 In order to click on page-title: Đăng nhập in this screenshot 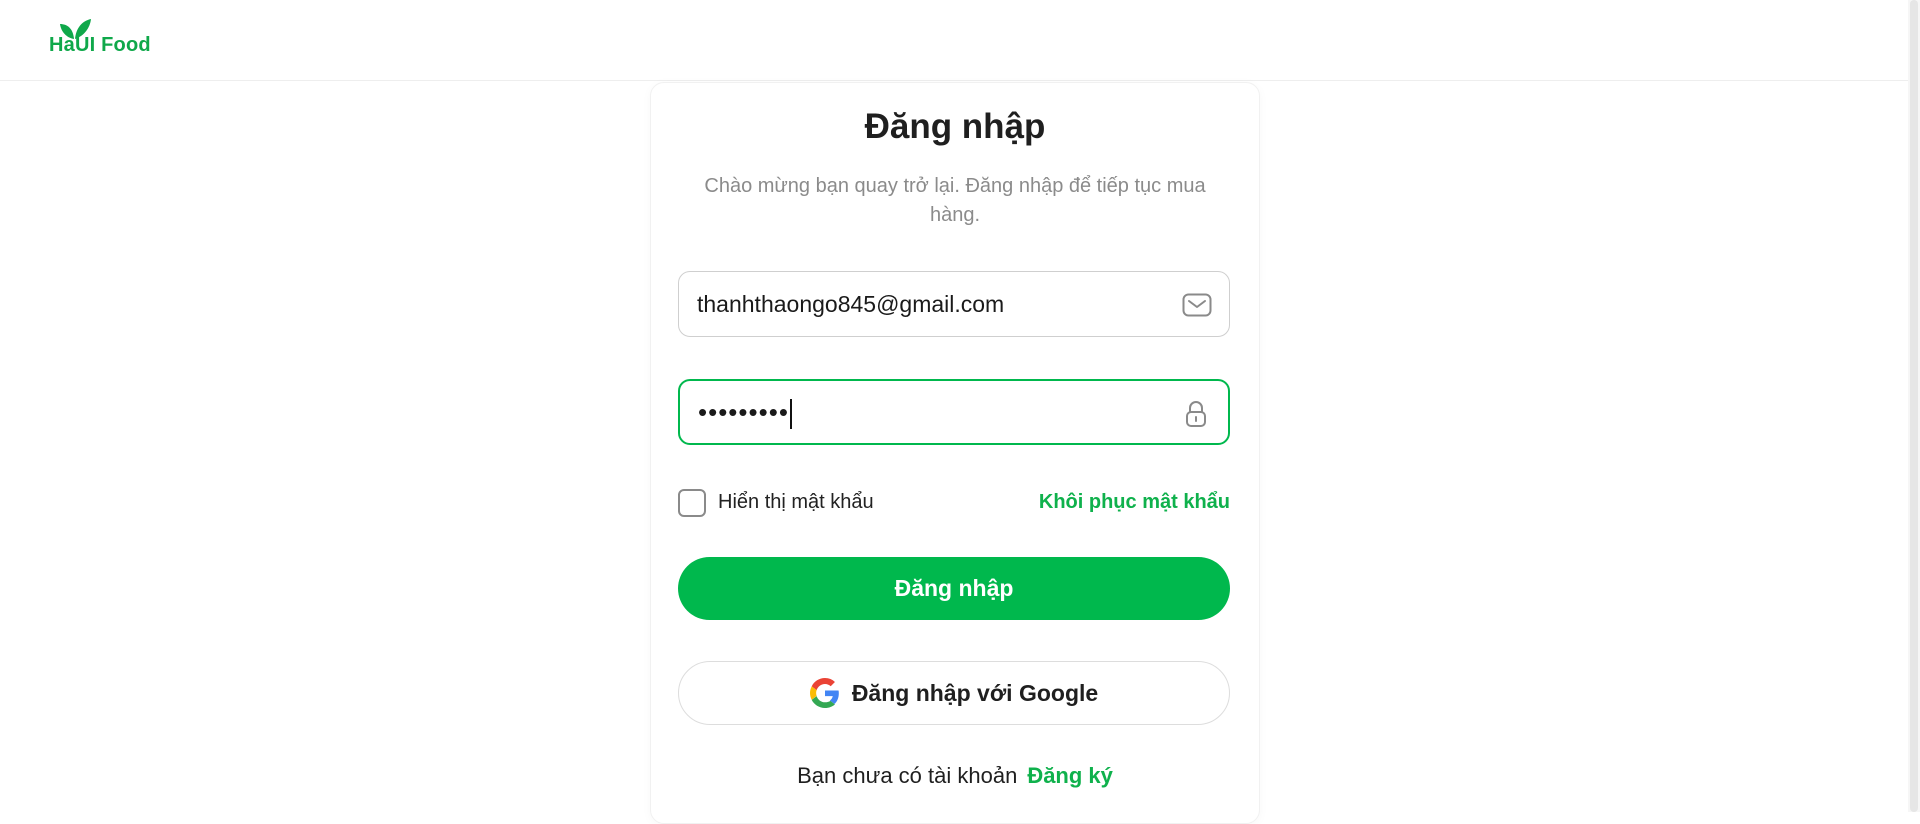, I will do `click(955, 126)`.